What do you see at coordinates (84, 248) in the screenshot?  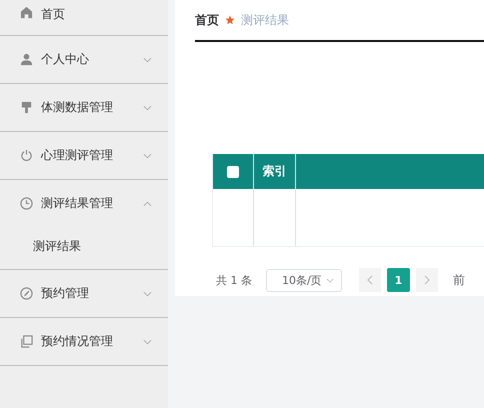 I see `submenu-item: 测评结果` at bounding box center [84, 248].